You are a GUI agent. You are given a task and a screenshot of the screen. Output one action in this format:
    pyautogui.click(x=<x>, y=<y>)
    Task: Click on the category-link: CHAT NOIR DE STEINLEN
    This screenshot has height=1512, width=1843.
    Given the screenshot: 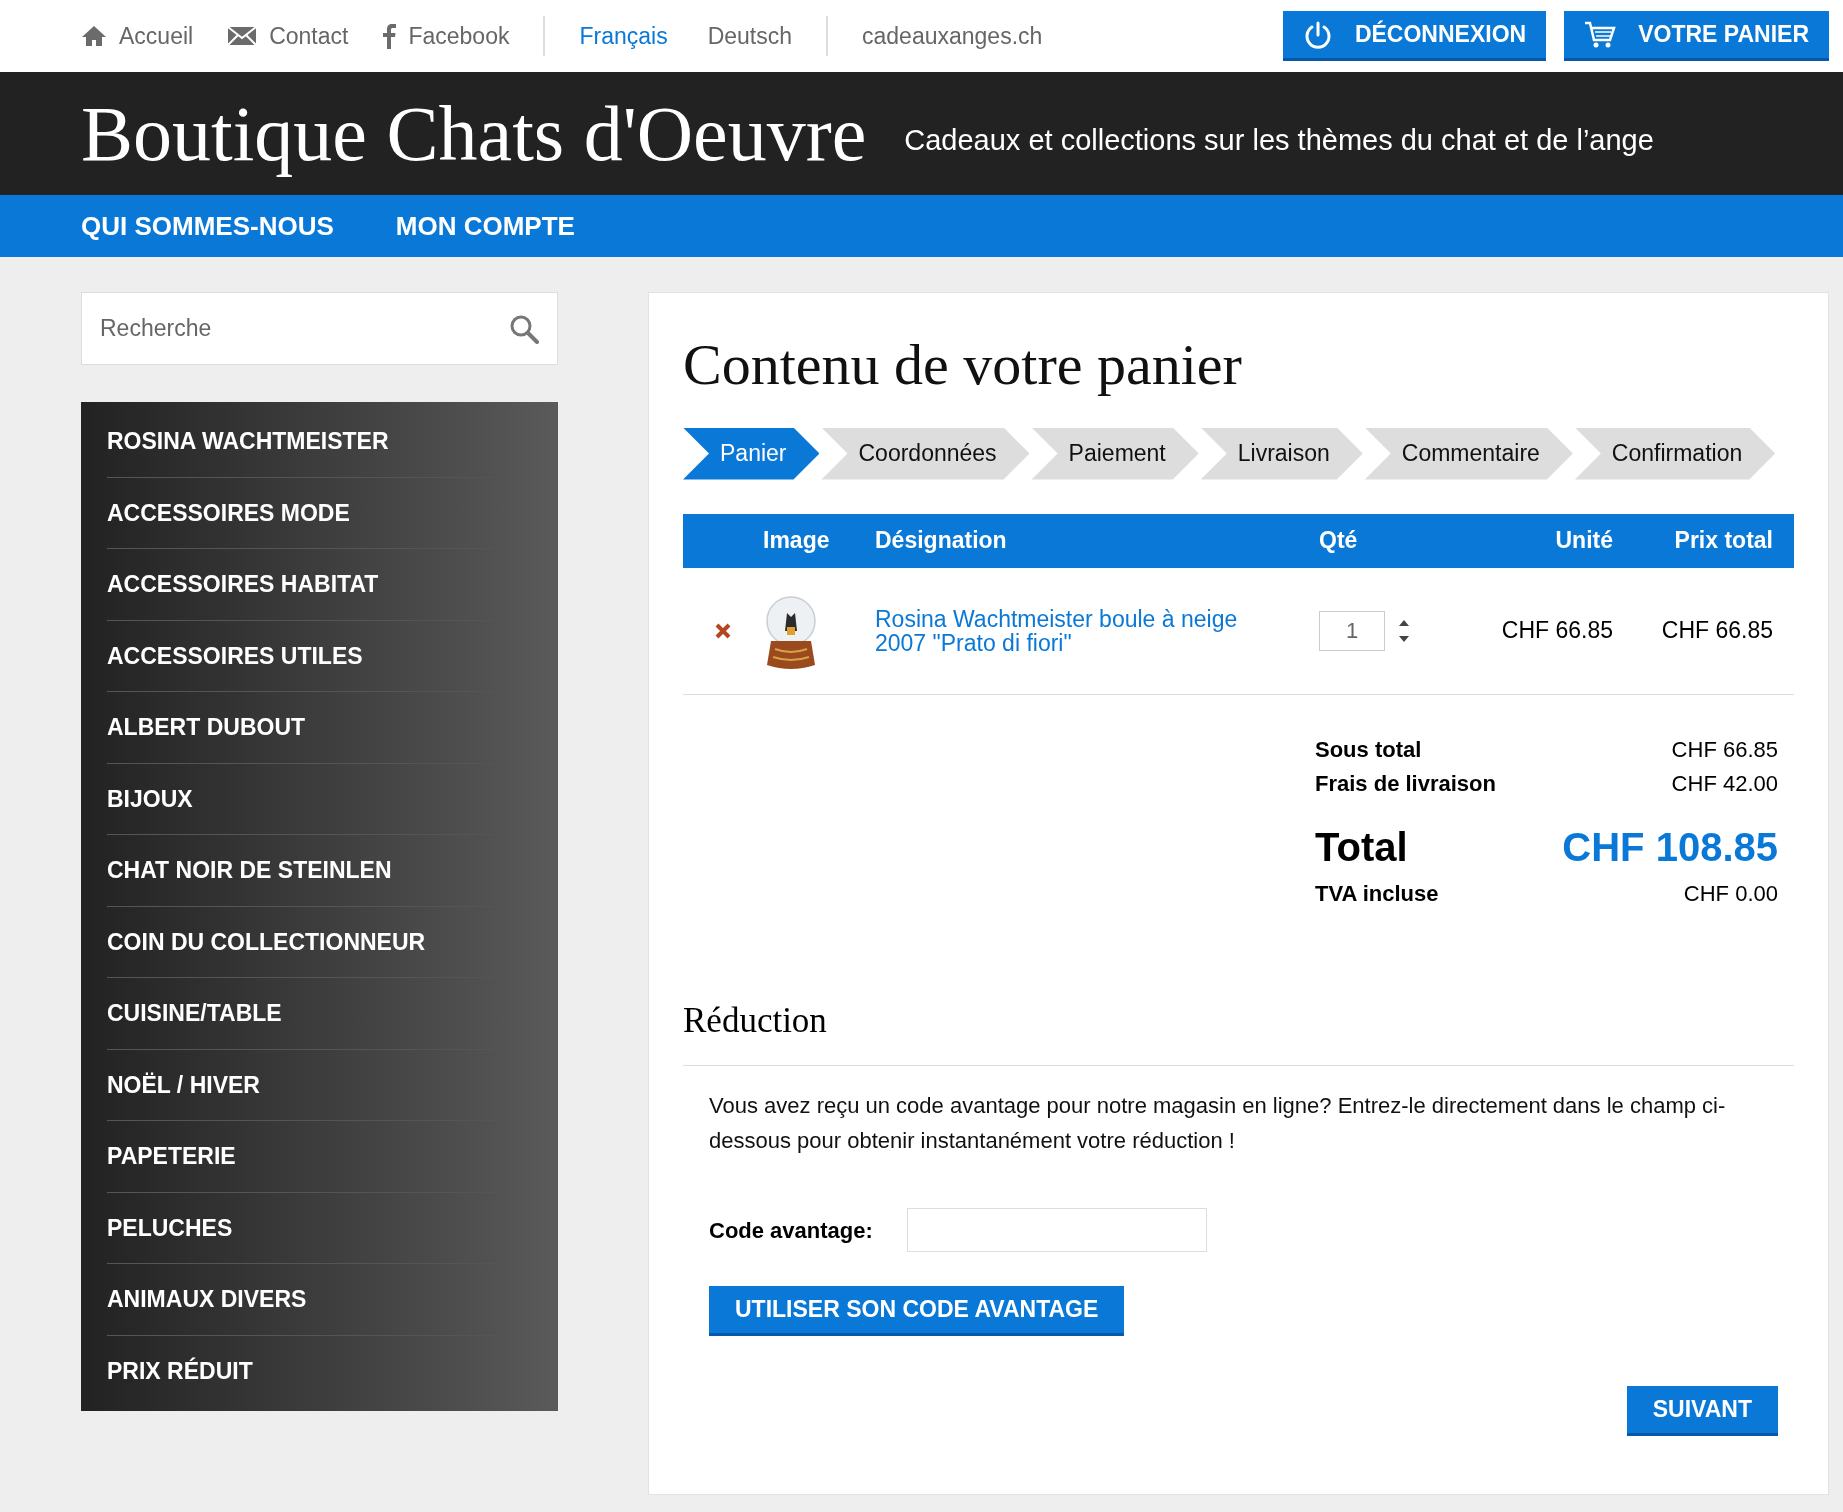 What is the action you would take?
    pyautogui.click(x=249, y=870)
    